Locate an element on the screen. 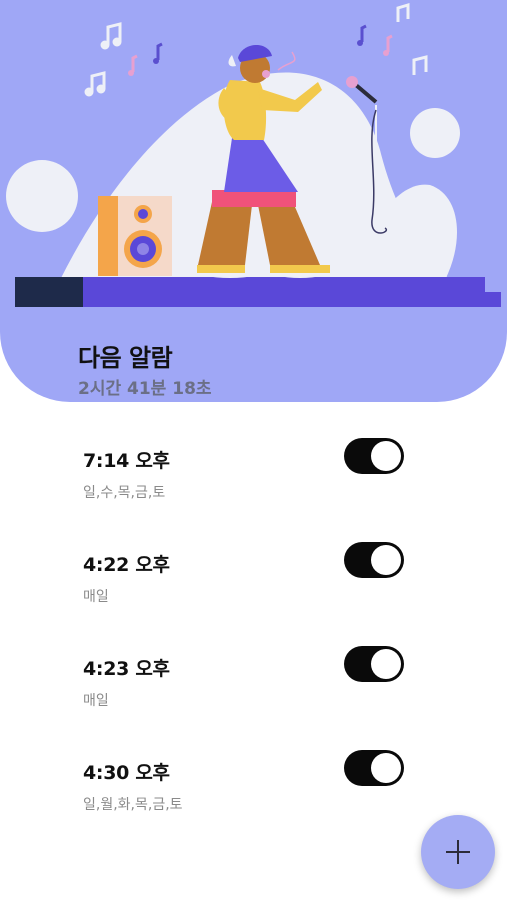 This screenshot has width=507, height=900. alarm-time: 4:22 오후 is located at coordinates (126, 565).